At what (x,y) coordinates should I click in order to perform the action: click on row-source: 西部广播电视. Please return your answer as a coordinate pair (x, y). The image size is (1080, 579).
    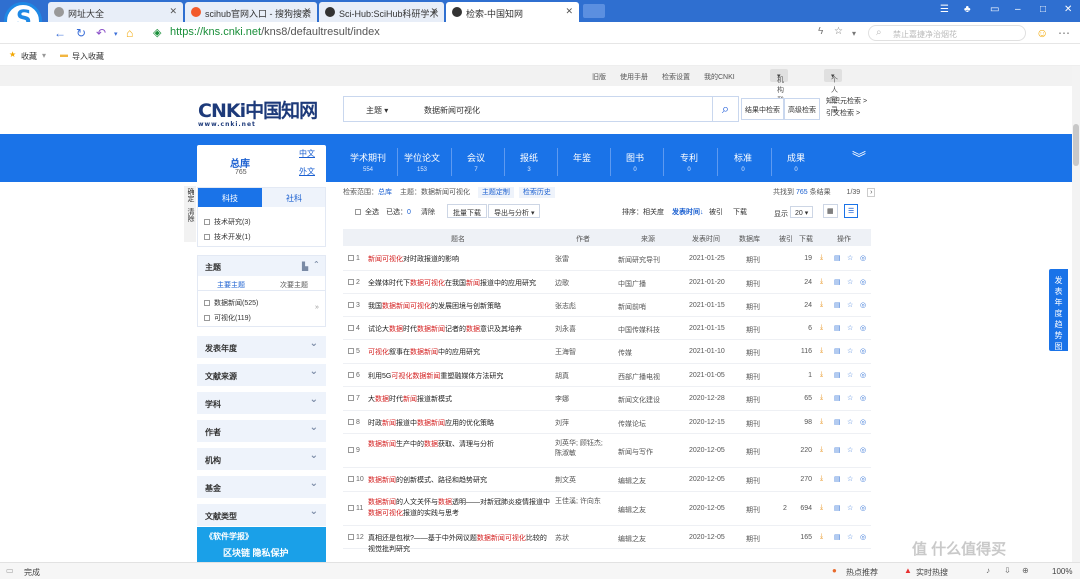
    Looking at the image, I should click on (639, 377).